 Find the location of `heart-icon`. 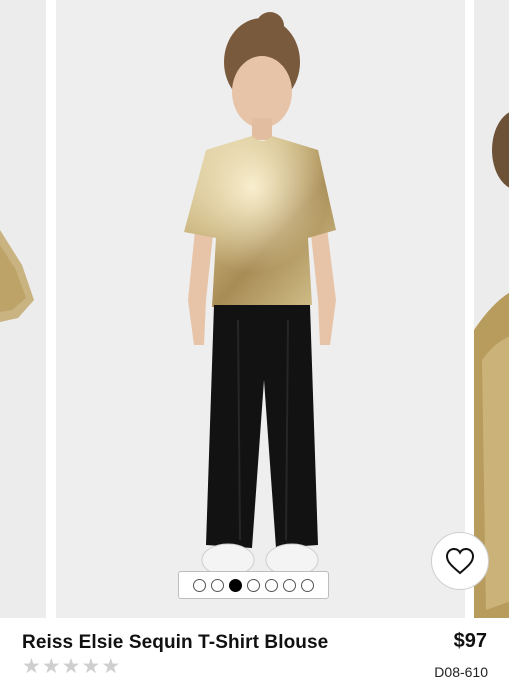

heart-icon is located at coordinates (460, 561).